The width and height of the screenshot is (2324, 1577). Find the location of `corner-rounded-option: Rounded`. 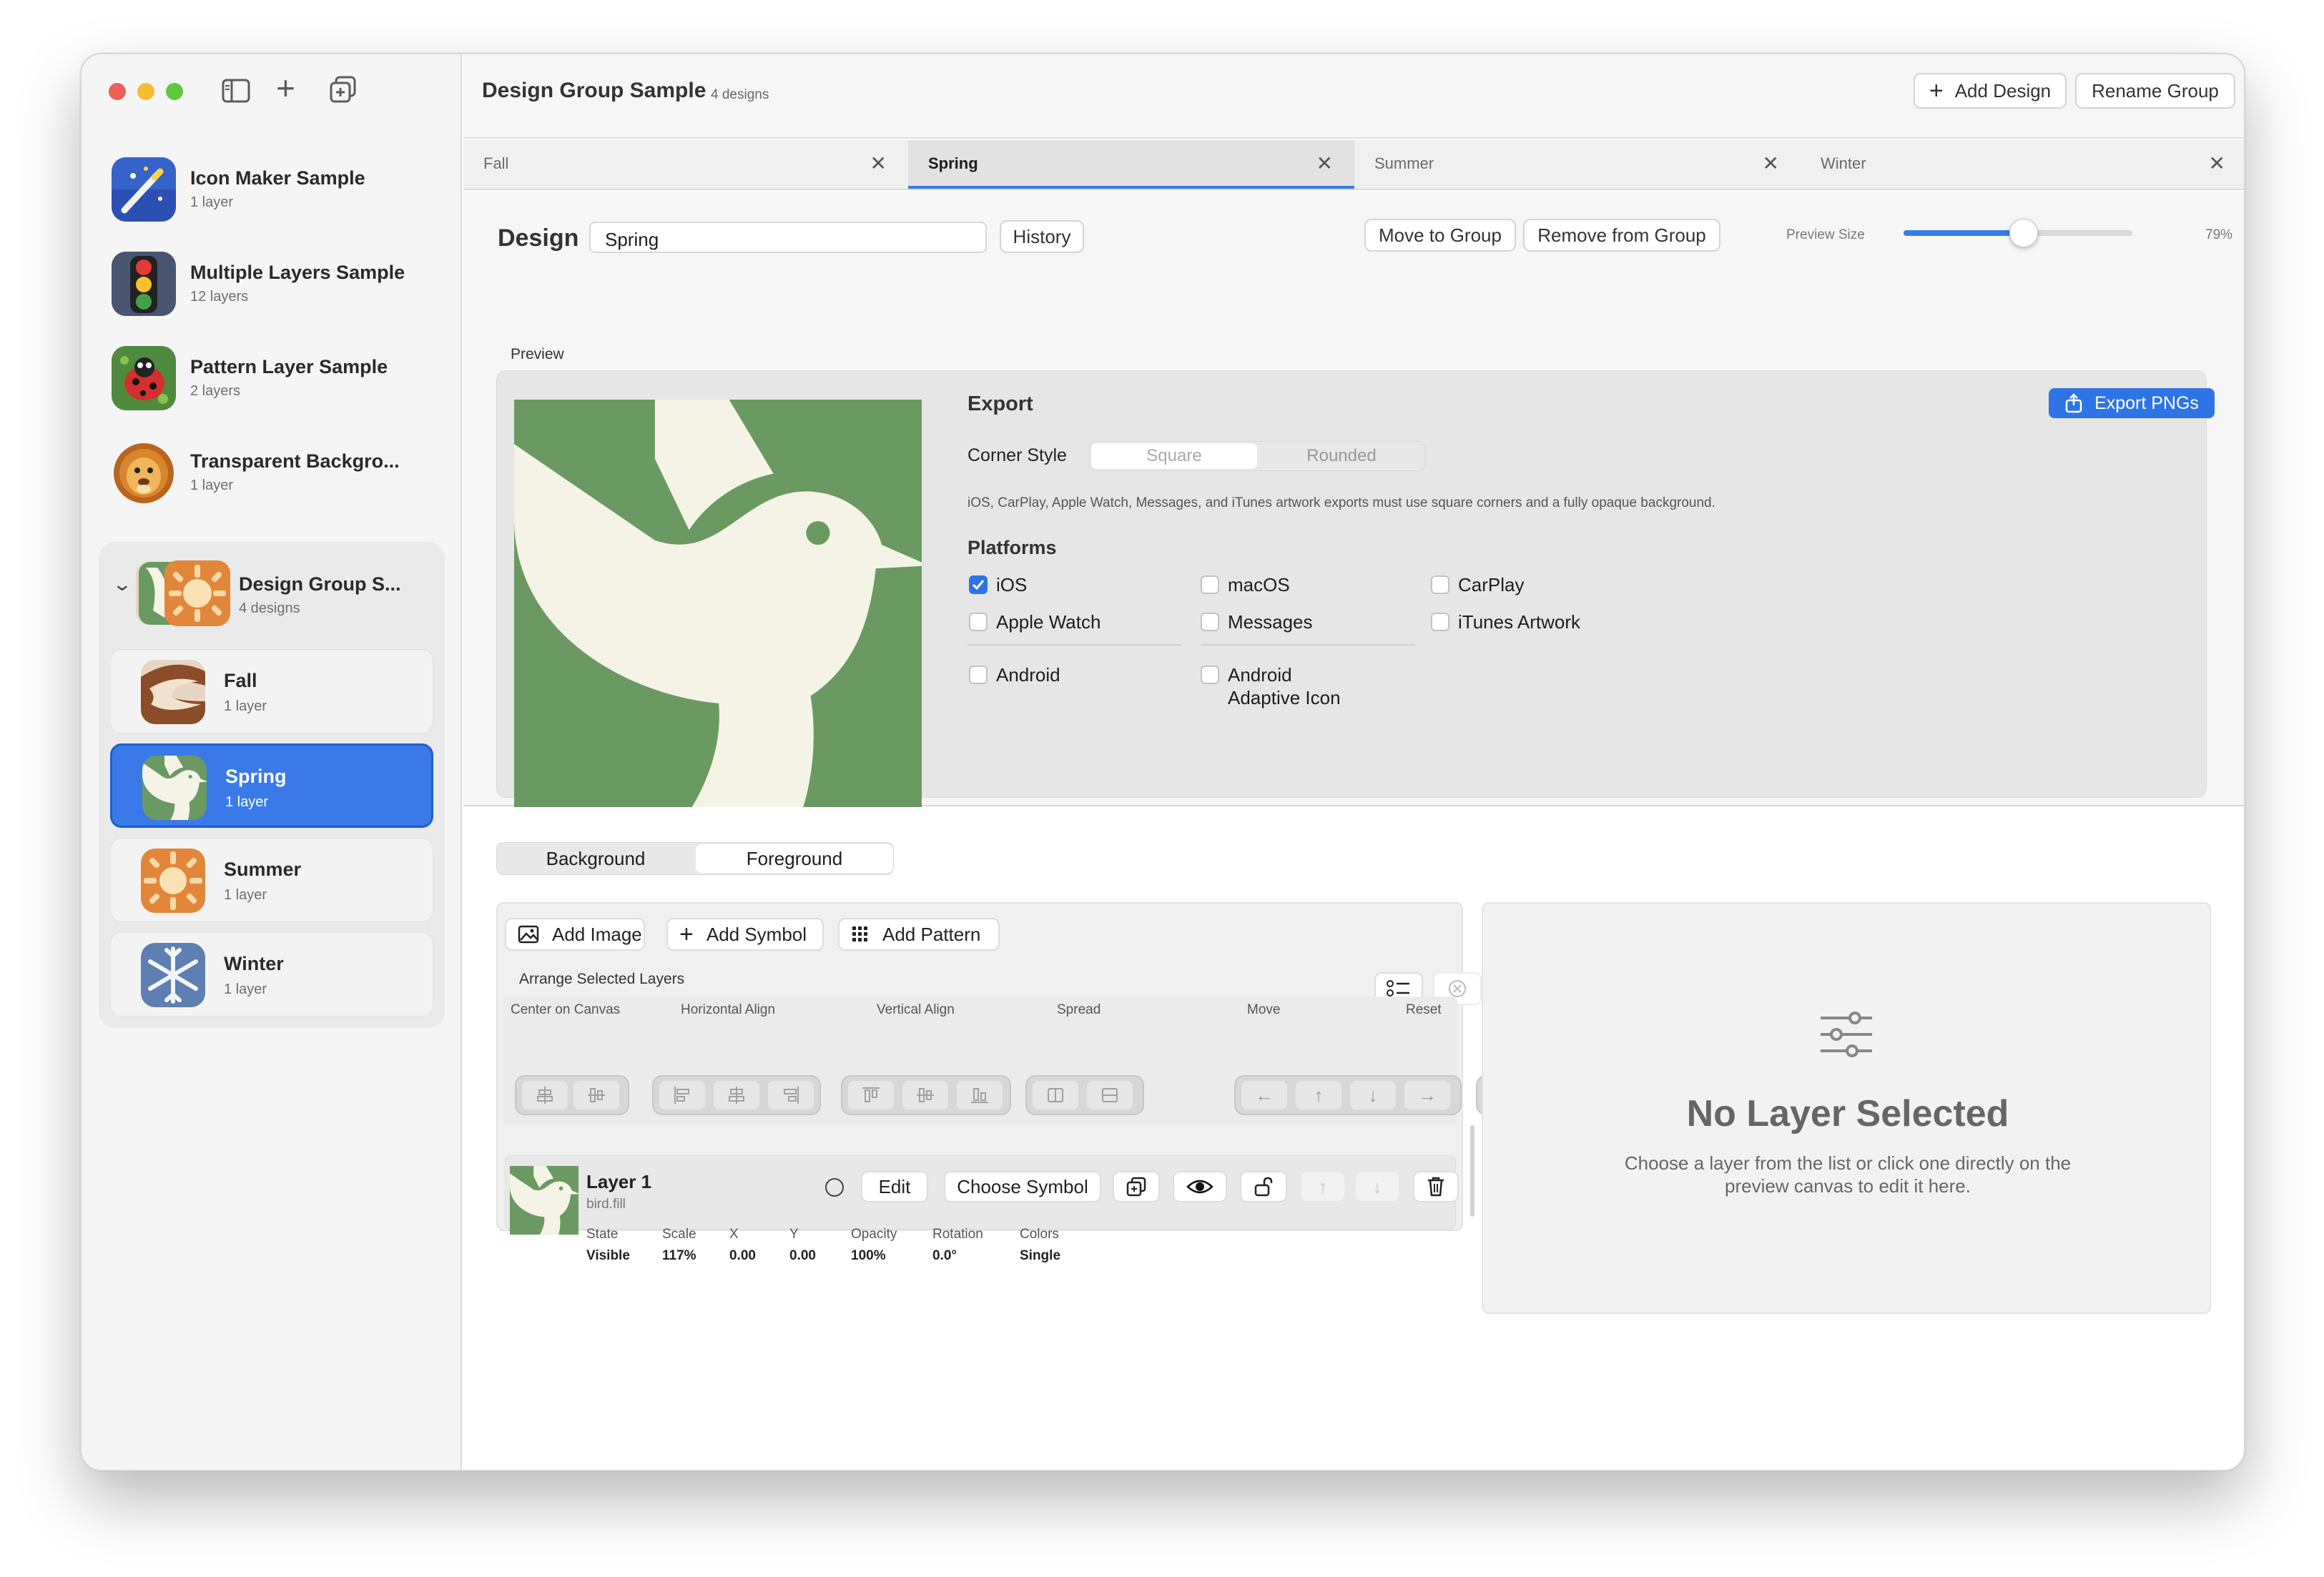

corner-rounded-option: Rounded is located at coordinates (1341, 456).